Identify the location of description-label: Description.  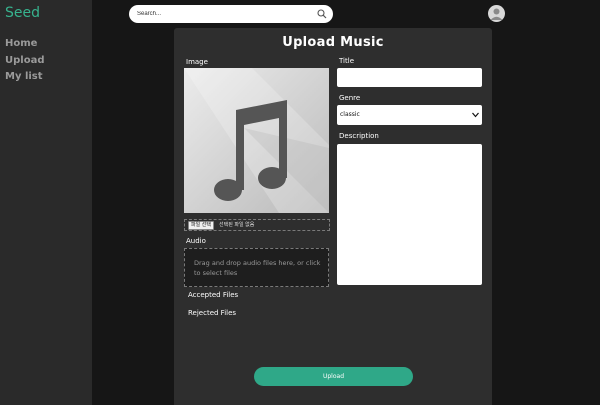
(359, 136).